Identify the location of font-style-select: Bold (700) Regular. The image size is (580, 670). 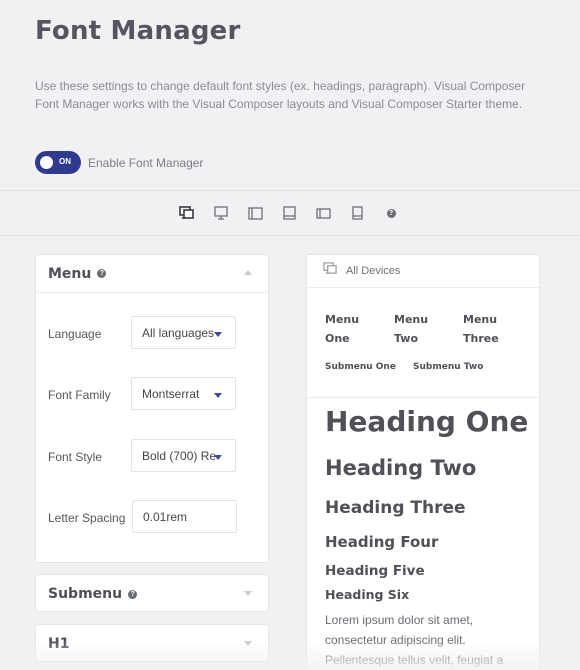
(183, 455).